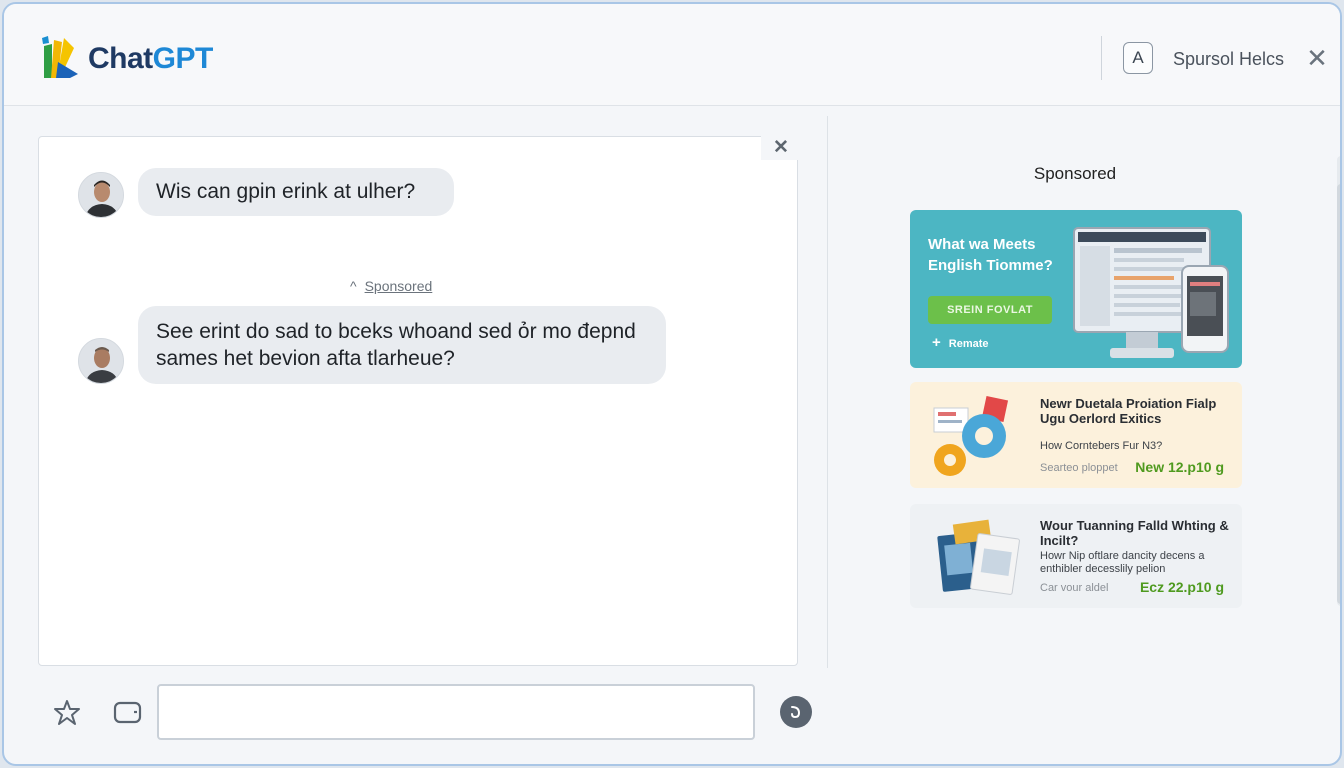 The width and height of the screenshot is (1344, 768). Describe the element at coordinates (781, 147) in the screenshot. I see `chat-close-button: ✕` at that location.